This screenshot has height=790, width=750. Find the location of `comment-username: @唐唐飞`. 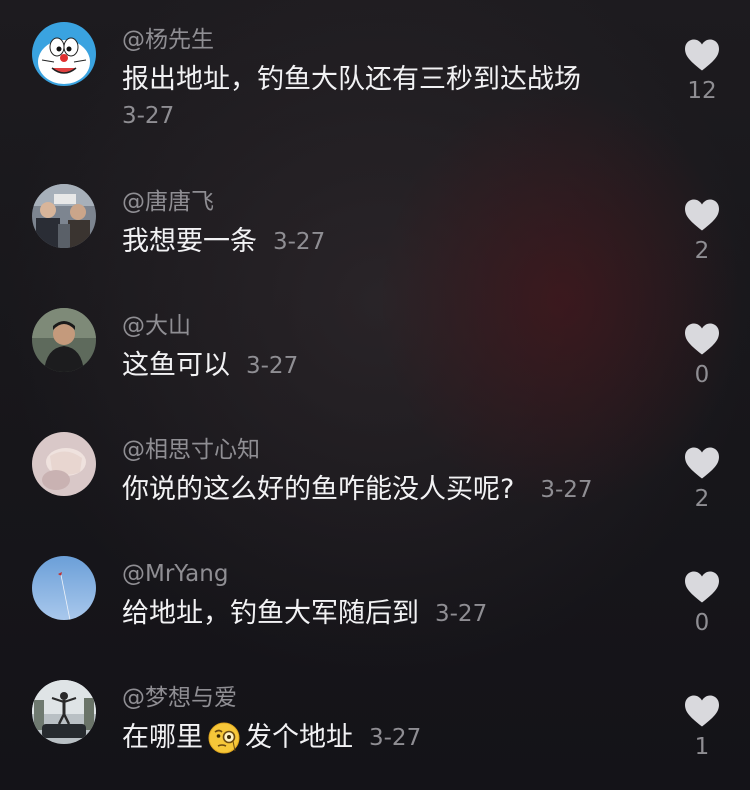

comment-username: @唐唐飞 is located at coordinates (168, 202).